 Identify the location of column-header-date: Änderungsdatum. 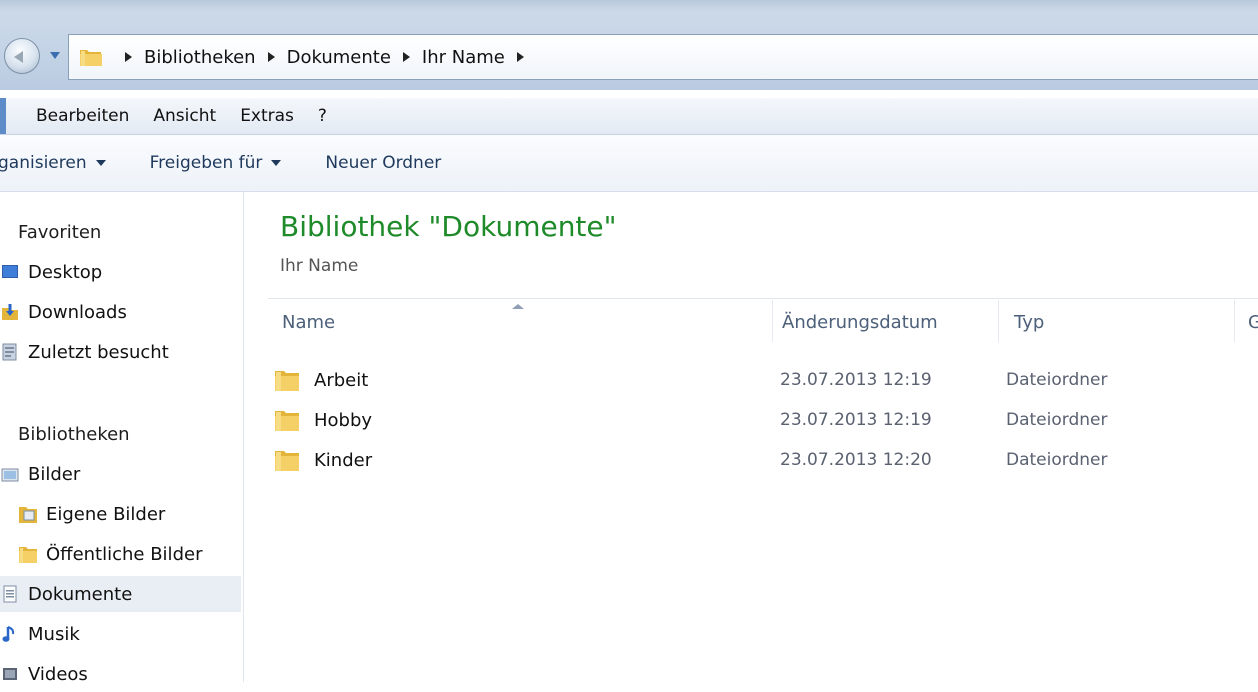
(860, 322).